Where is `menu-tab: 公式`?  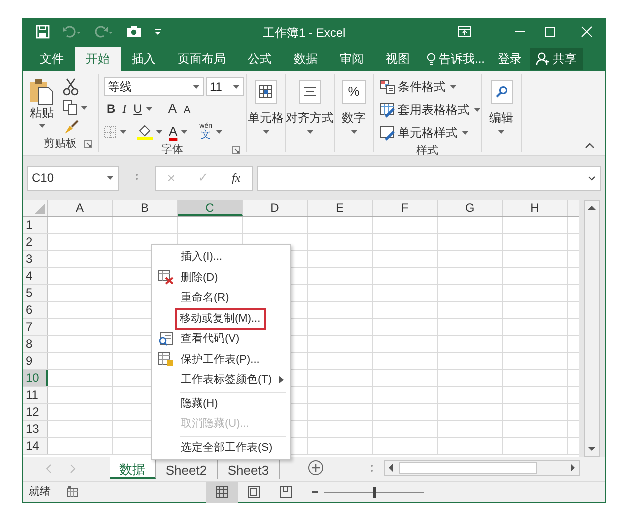
menu-tab: 公式 is located at coordinates (260, 59).